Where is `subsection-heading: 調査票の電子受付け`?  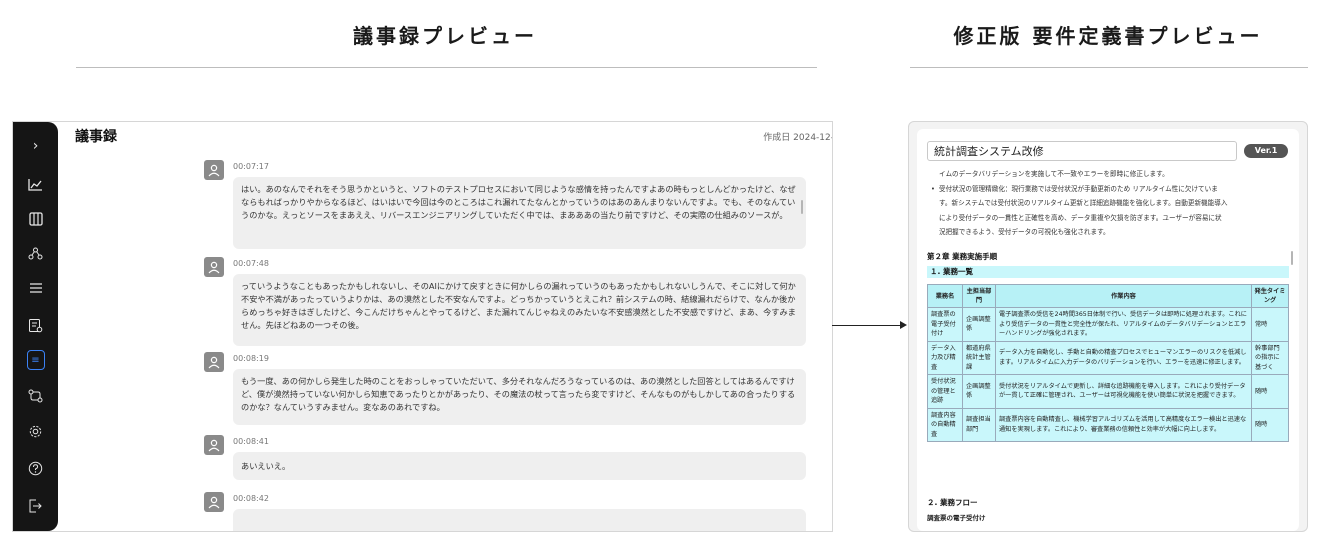 subsection-heading: 調査票の電子受付け is located at coordinates (956, 518).